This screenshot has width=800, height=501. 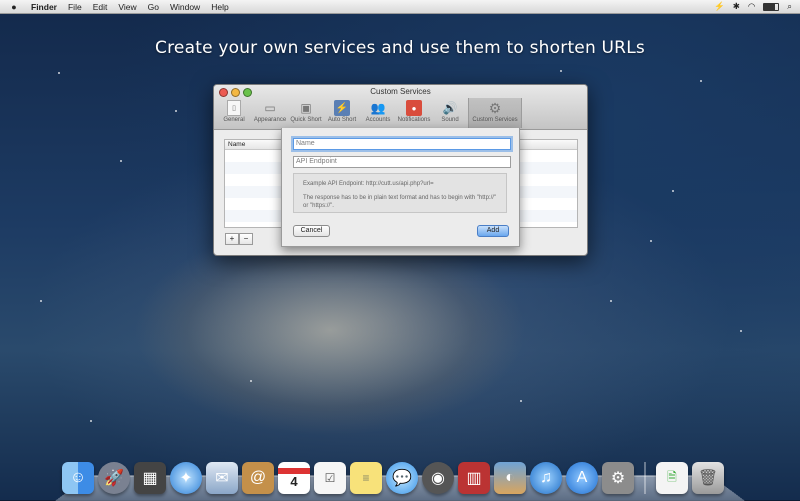 What do you see at coordinates (150, 478) in the screenshot?
I see `mission-control-icon: ▦` at bounding box center [150, 478].